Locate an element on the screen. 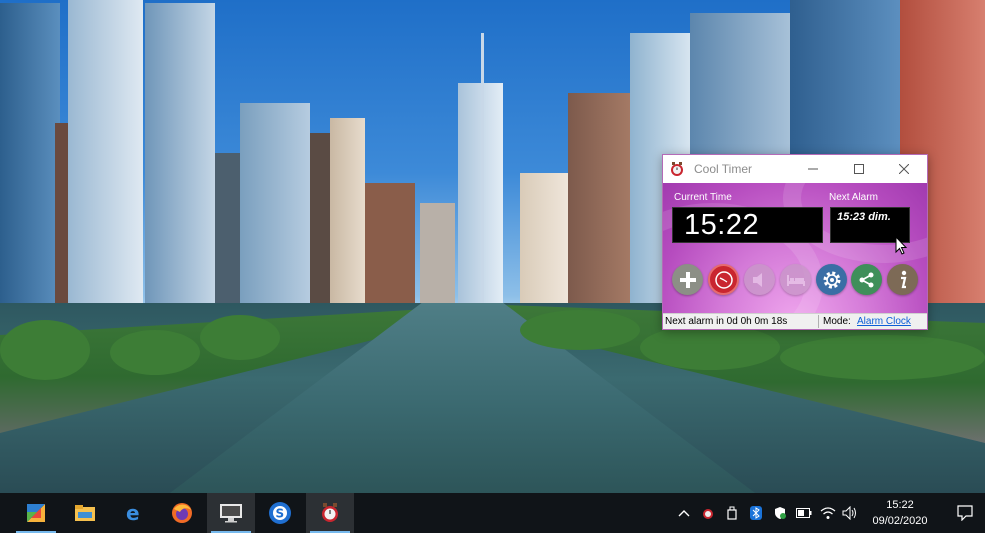 The height and width of the screenshot is (533, 985). cool-timer-tray-icon is located at coordinates (708, 514).